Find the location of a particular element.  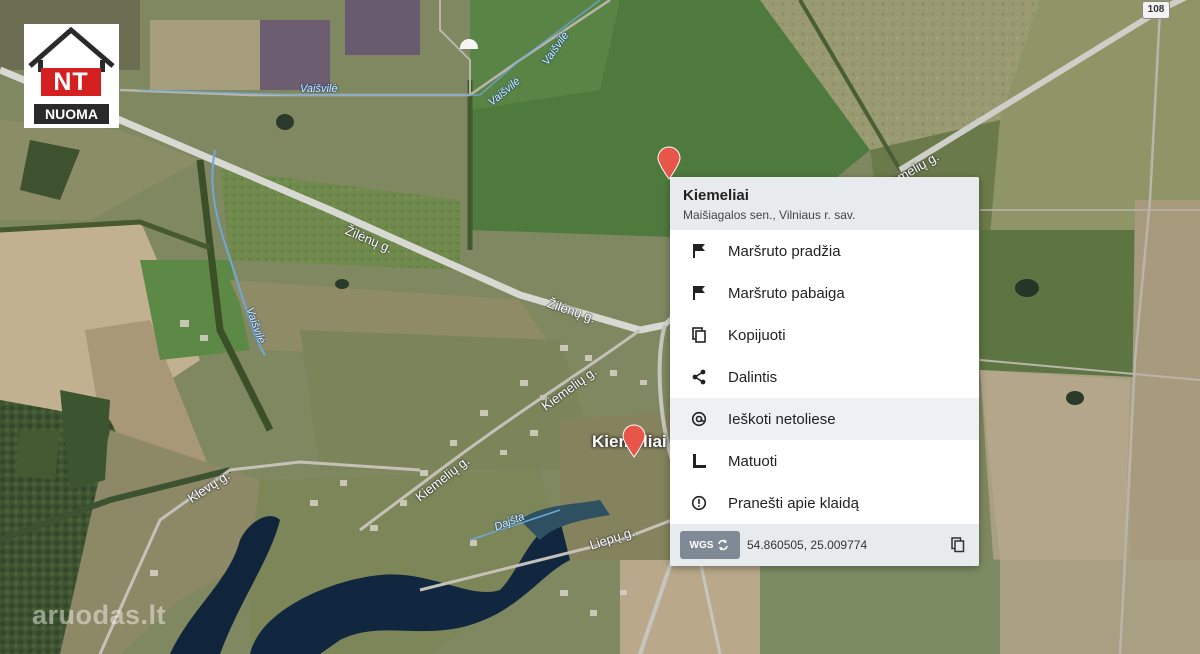

menu-item-search-nearby: Ieškoti netoliese is located at coordinates (824, 419).